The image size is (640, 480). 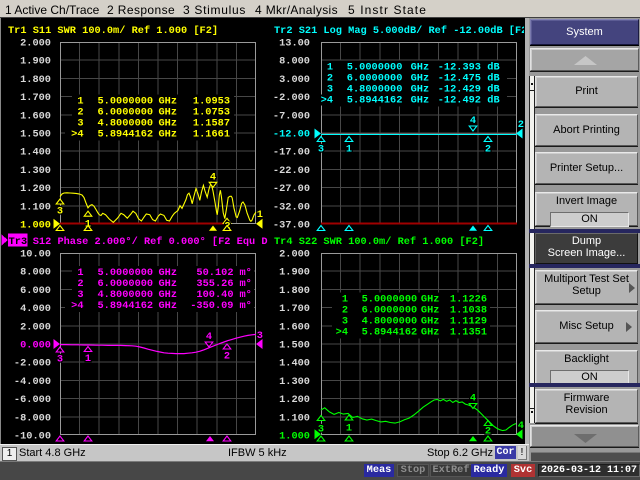 I want to click on svg-text: 4.000, so click(x=35, y=309).